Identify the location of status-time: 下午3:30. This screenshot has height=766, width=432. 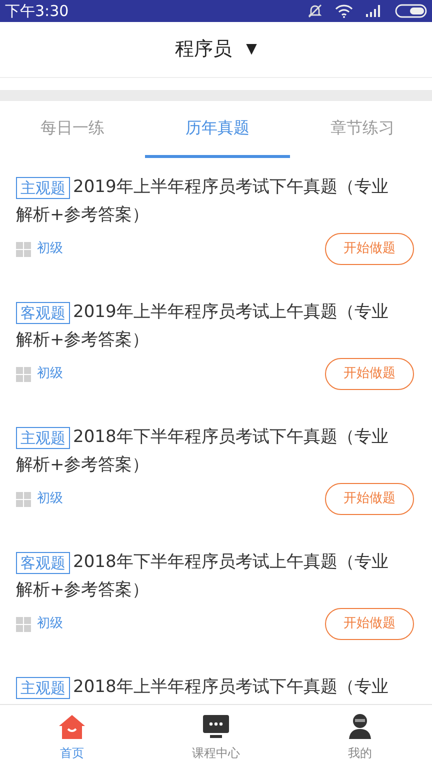
(37, 11).